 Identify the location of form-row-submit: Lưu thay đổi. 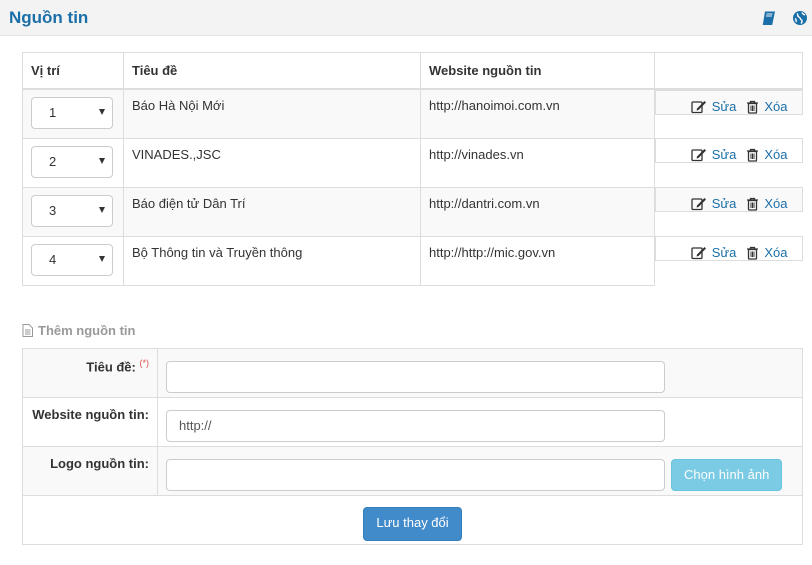
(412, 520).